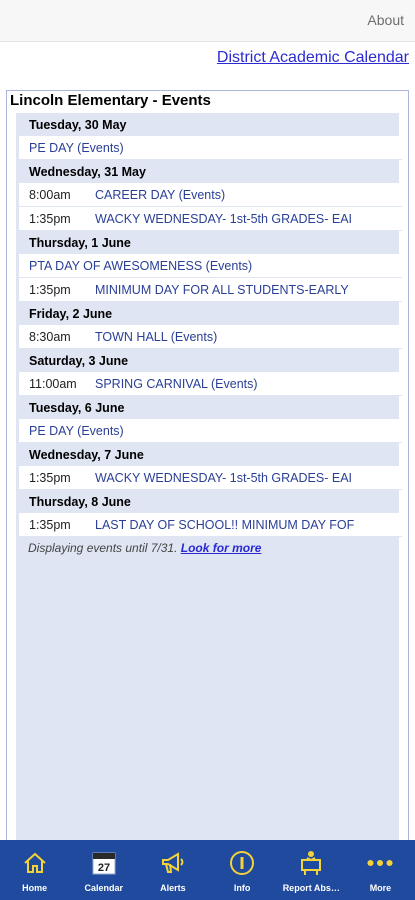 The image size is (415, 900). Describe the element at coordinates (207, 21) in the screenshot. I see `top-bar: About` at that location.